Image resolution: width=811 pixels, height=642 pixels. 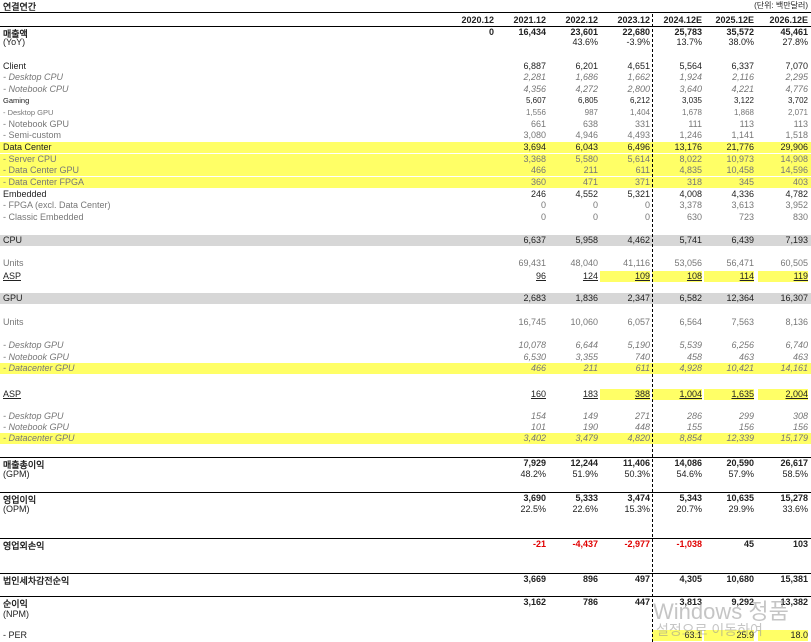 What do you see at coordinates (405, 182) in the screenshot?
I see `table-row-dc-fpga: - Data Center FPGA 360 471 371 318 345 403` at bounding box center [405, 182].